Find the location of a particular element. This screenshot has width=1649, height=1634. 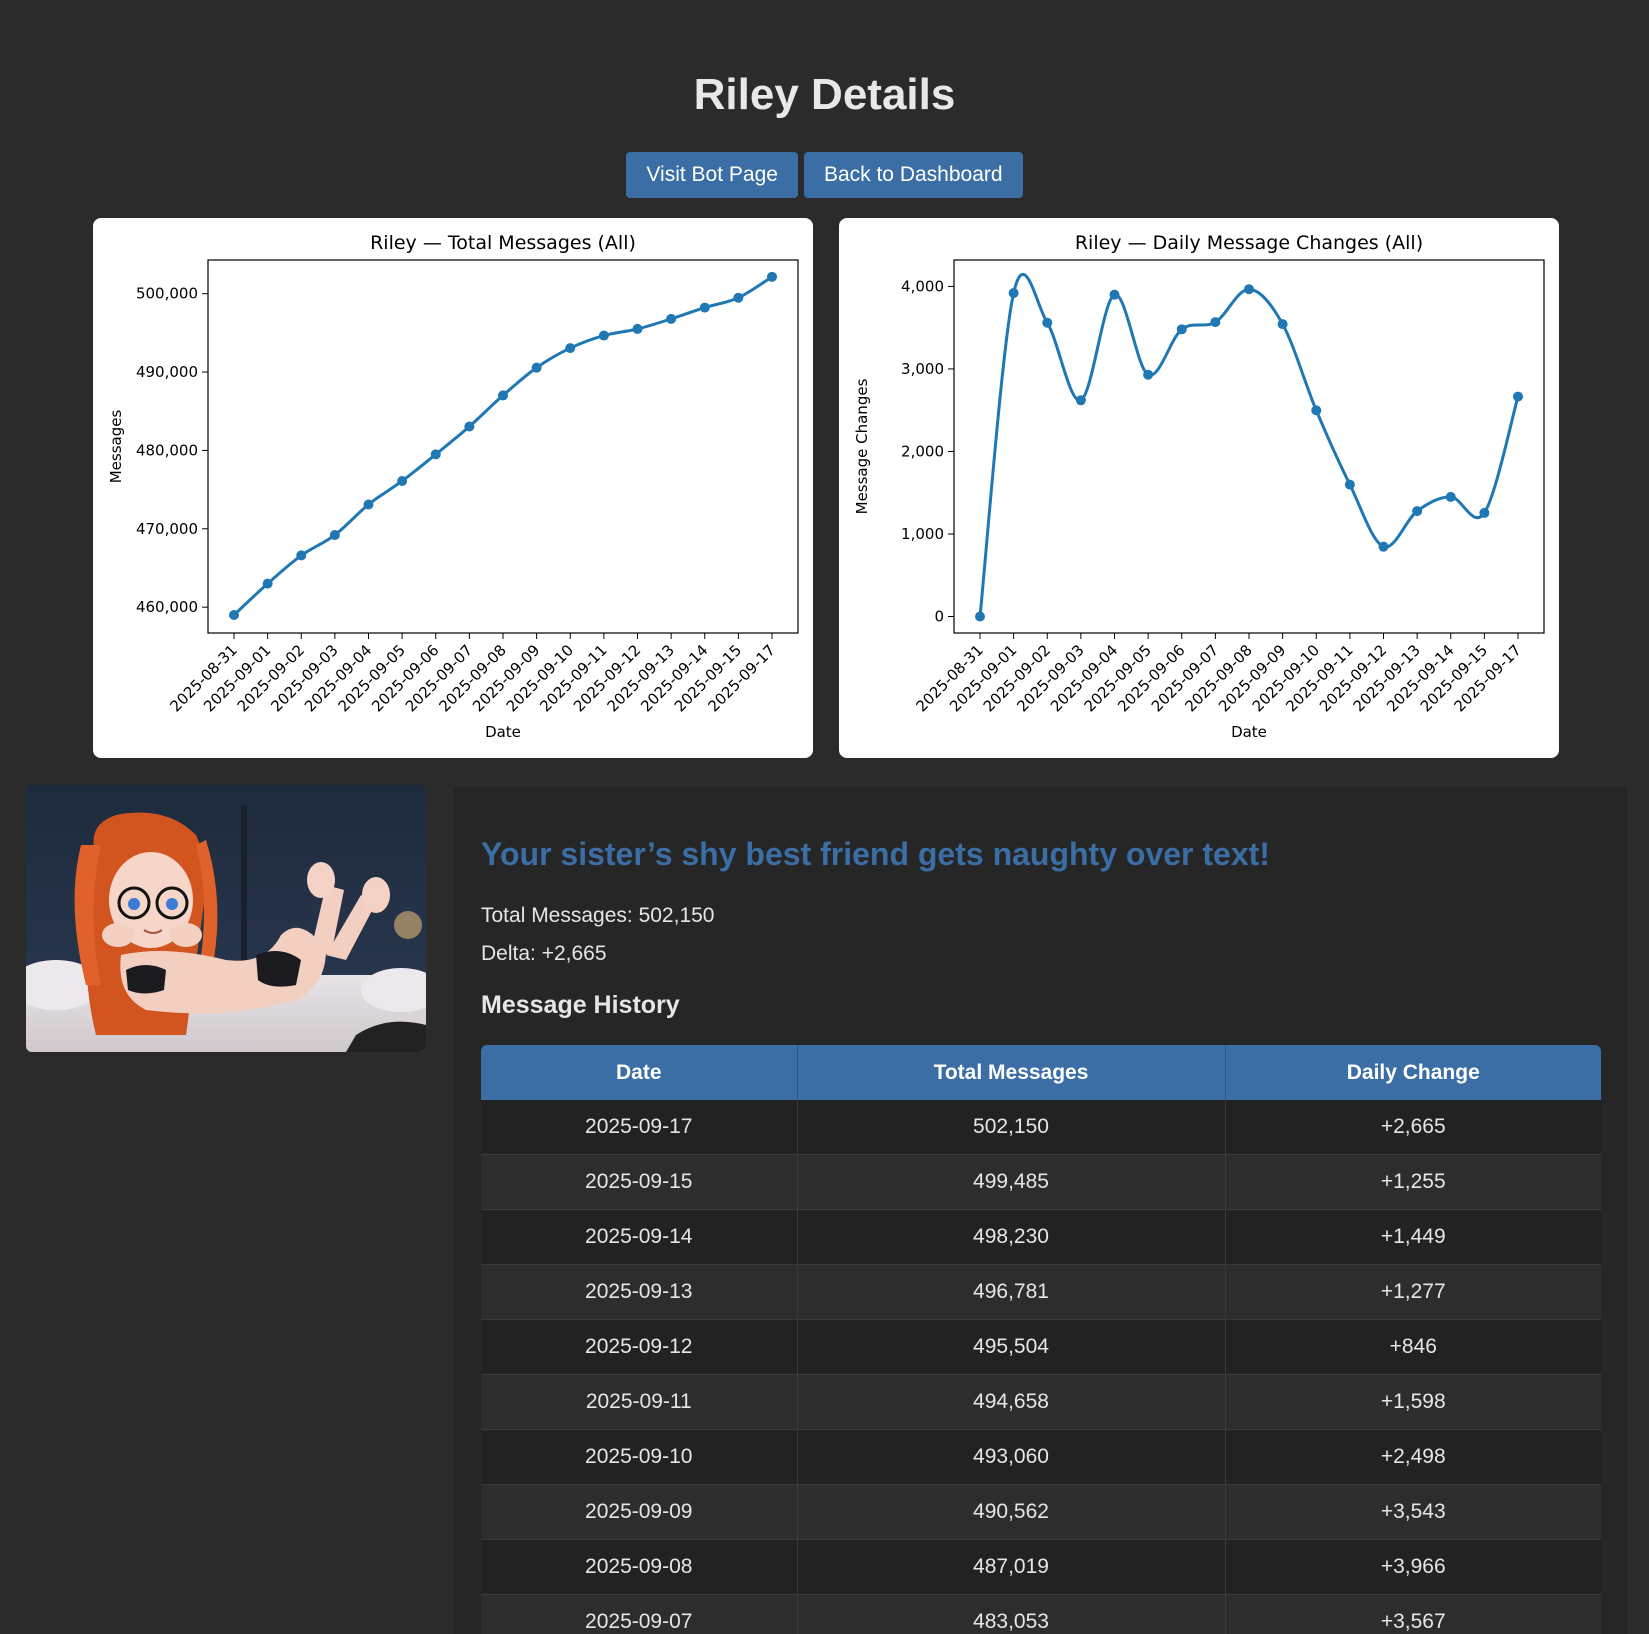

table-row: 2025-09-15 499,485 +1,255 is located at coordinates (1041, 1182).